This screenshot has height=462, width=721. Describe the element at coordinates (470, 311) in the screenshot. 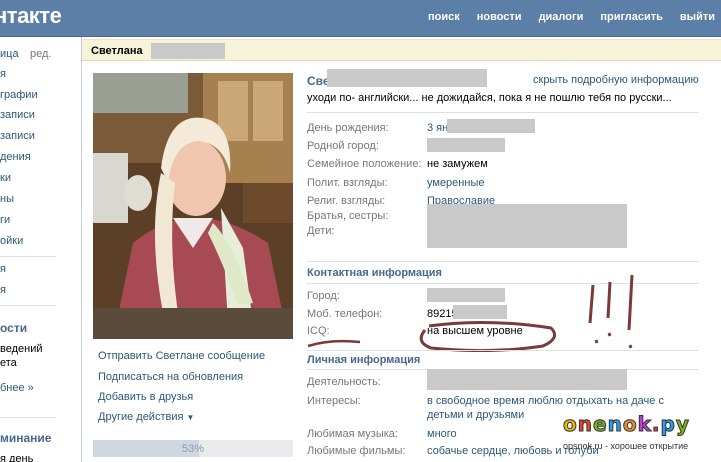

I see `hand-drawn-annotations` at that location.